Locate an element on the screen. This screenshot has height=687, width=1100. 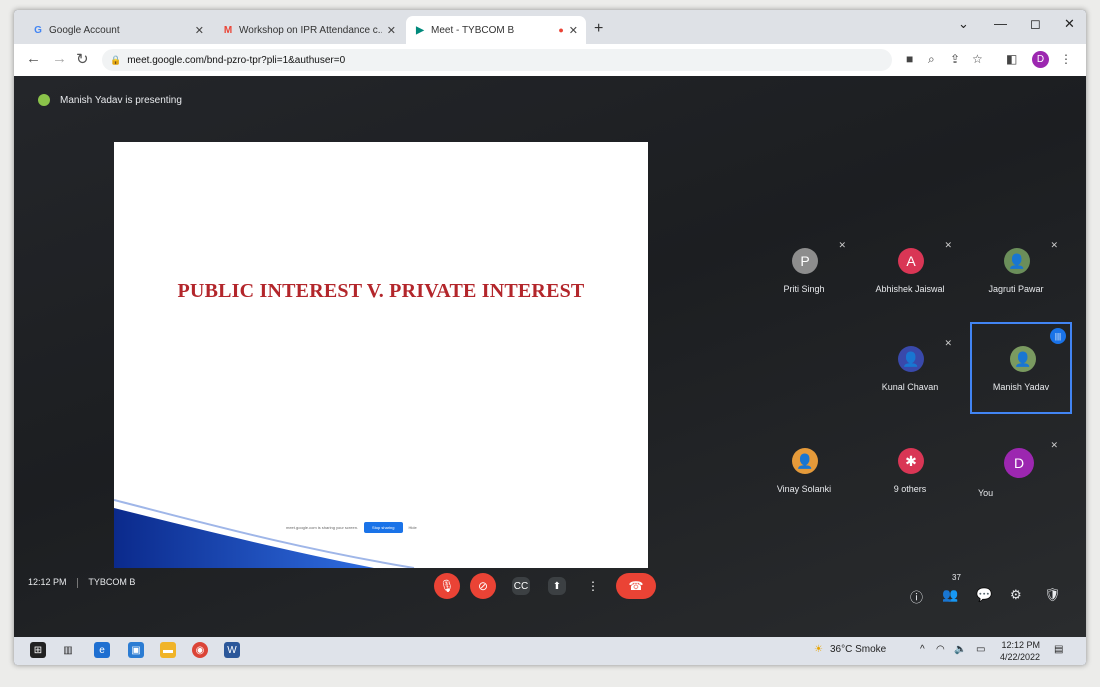
file-explorer-icon: ▬ is located at coordinates (168, 650).